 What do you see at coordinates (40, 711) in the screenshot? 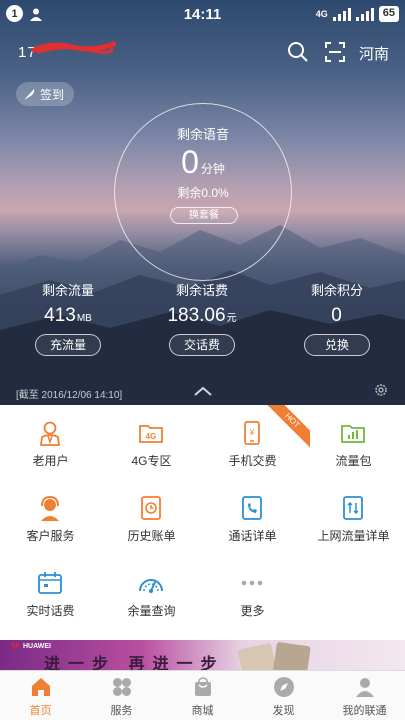
I see `tab-label: 首页` at bounding box center [40, 711].